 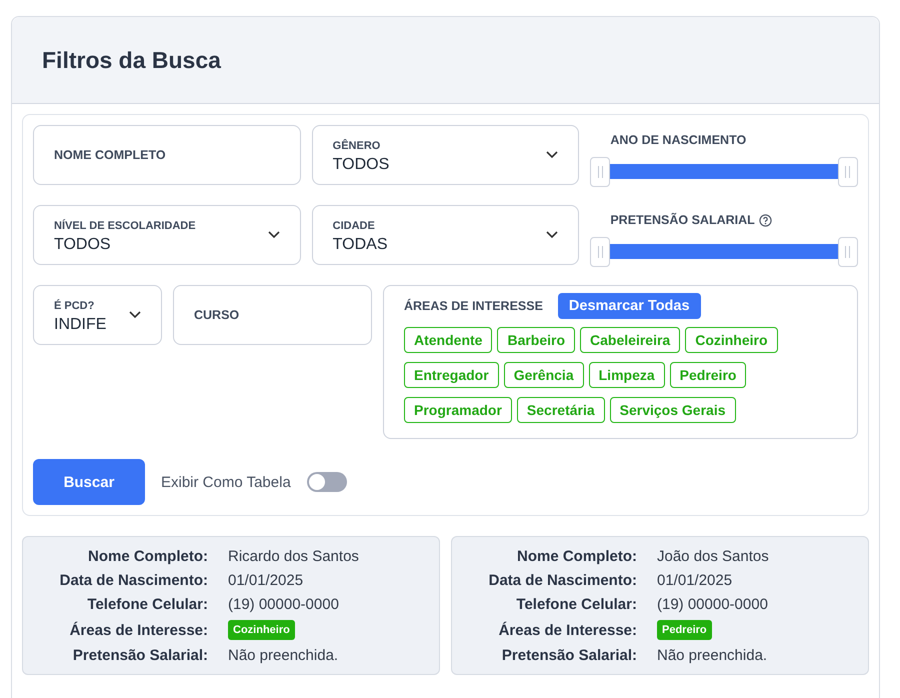 I want to click on range-label: ANO DE NASCIMENTO, so click(x=678, y=140).